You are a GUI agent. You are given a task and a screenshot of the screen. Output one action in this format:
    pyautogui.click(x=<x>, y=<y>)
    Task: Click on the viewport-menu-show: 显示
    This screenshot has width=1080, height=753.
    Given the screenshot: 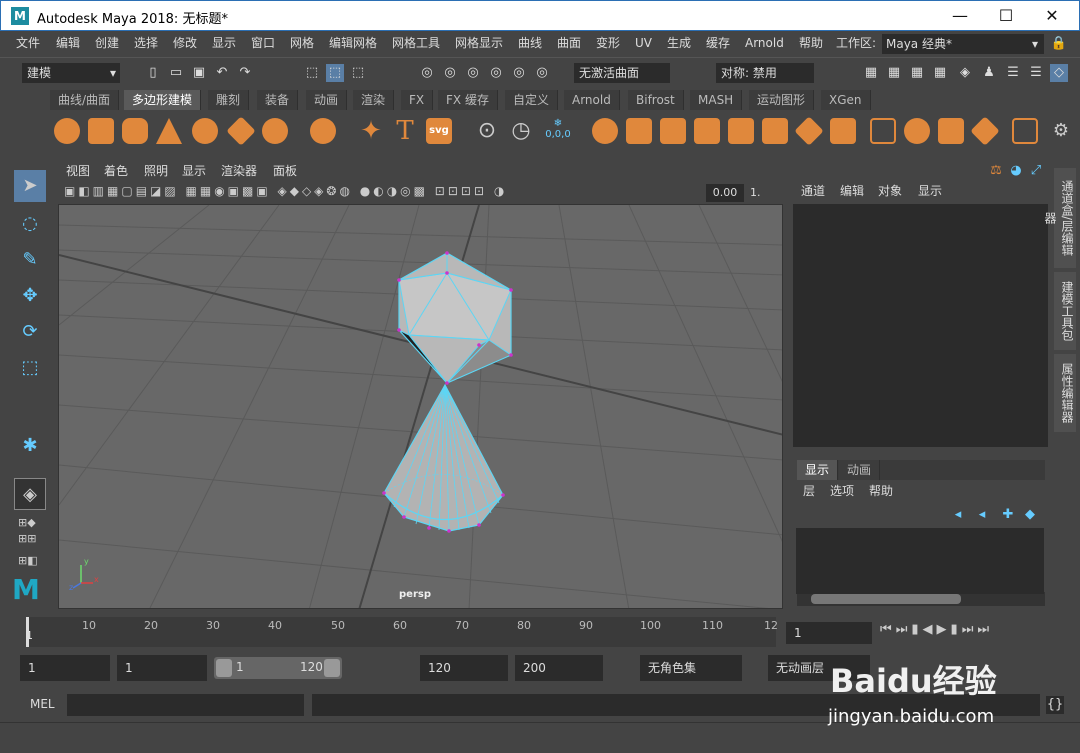 What is the action you would take?
    pyautogui.click(x=194, y=171)
    